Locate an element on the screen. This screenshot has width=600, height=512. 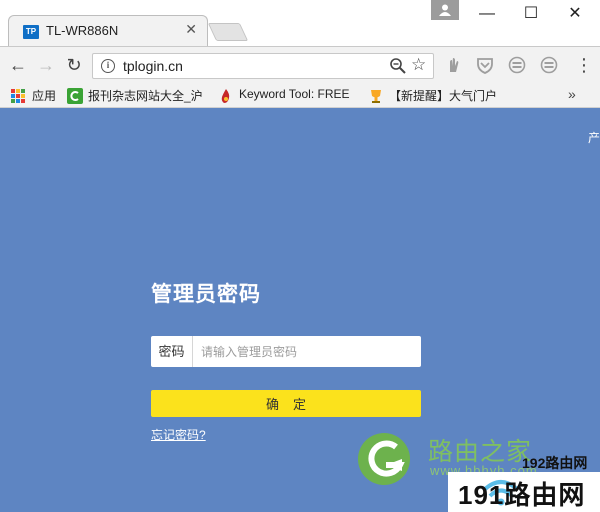
bookmarks-overflow-icon: » is located at coordinates (572, 94).